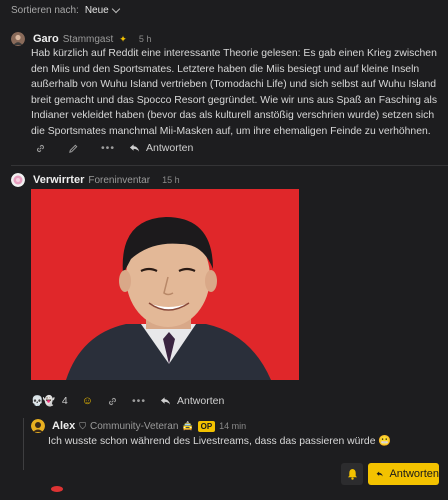 The width and height of the screenshot is (448, 500). I want to click on post-time: 15 h, so click(171, 180).